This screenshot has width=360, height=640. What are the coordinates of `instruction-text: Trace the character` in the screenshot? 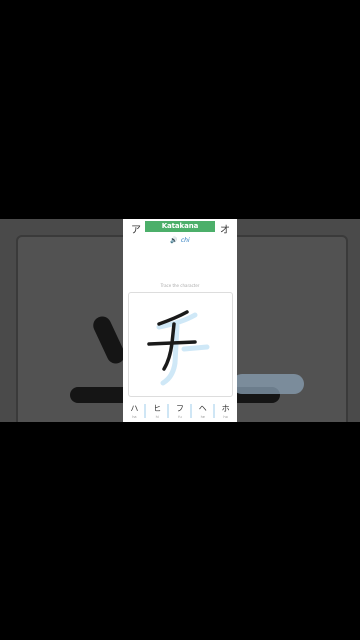 It's located at (180, 285).